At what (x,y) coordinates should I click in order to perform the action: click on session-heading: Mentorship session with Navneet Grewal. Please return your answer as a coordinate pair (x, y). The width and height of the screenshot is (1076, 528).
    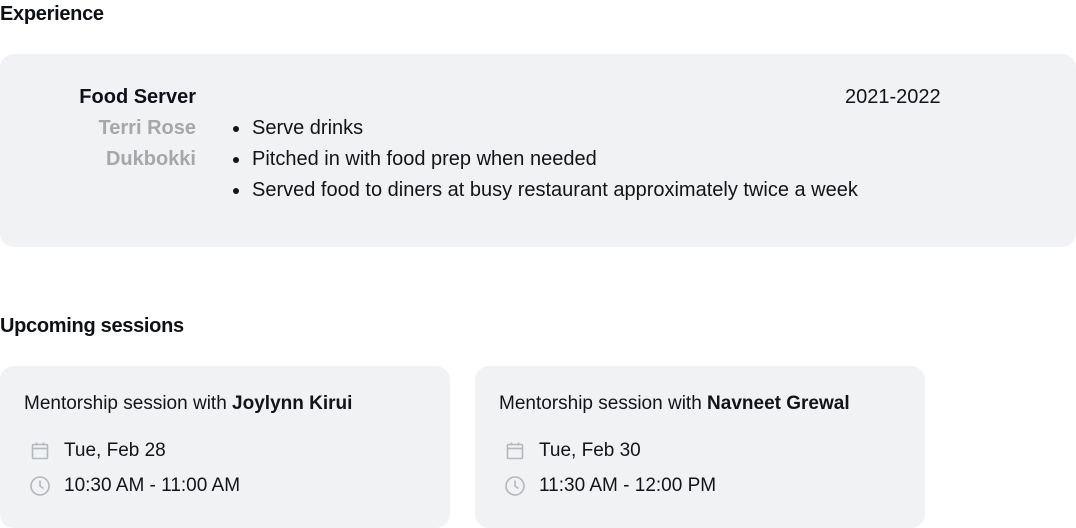
    Looking at the image, I should click on (674, 404).